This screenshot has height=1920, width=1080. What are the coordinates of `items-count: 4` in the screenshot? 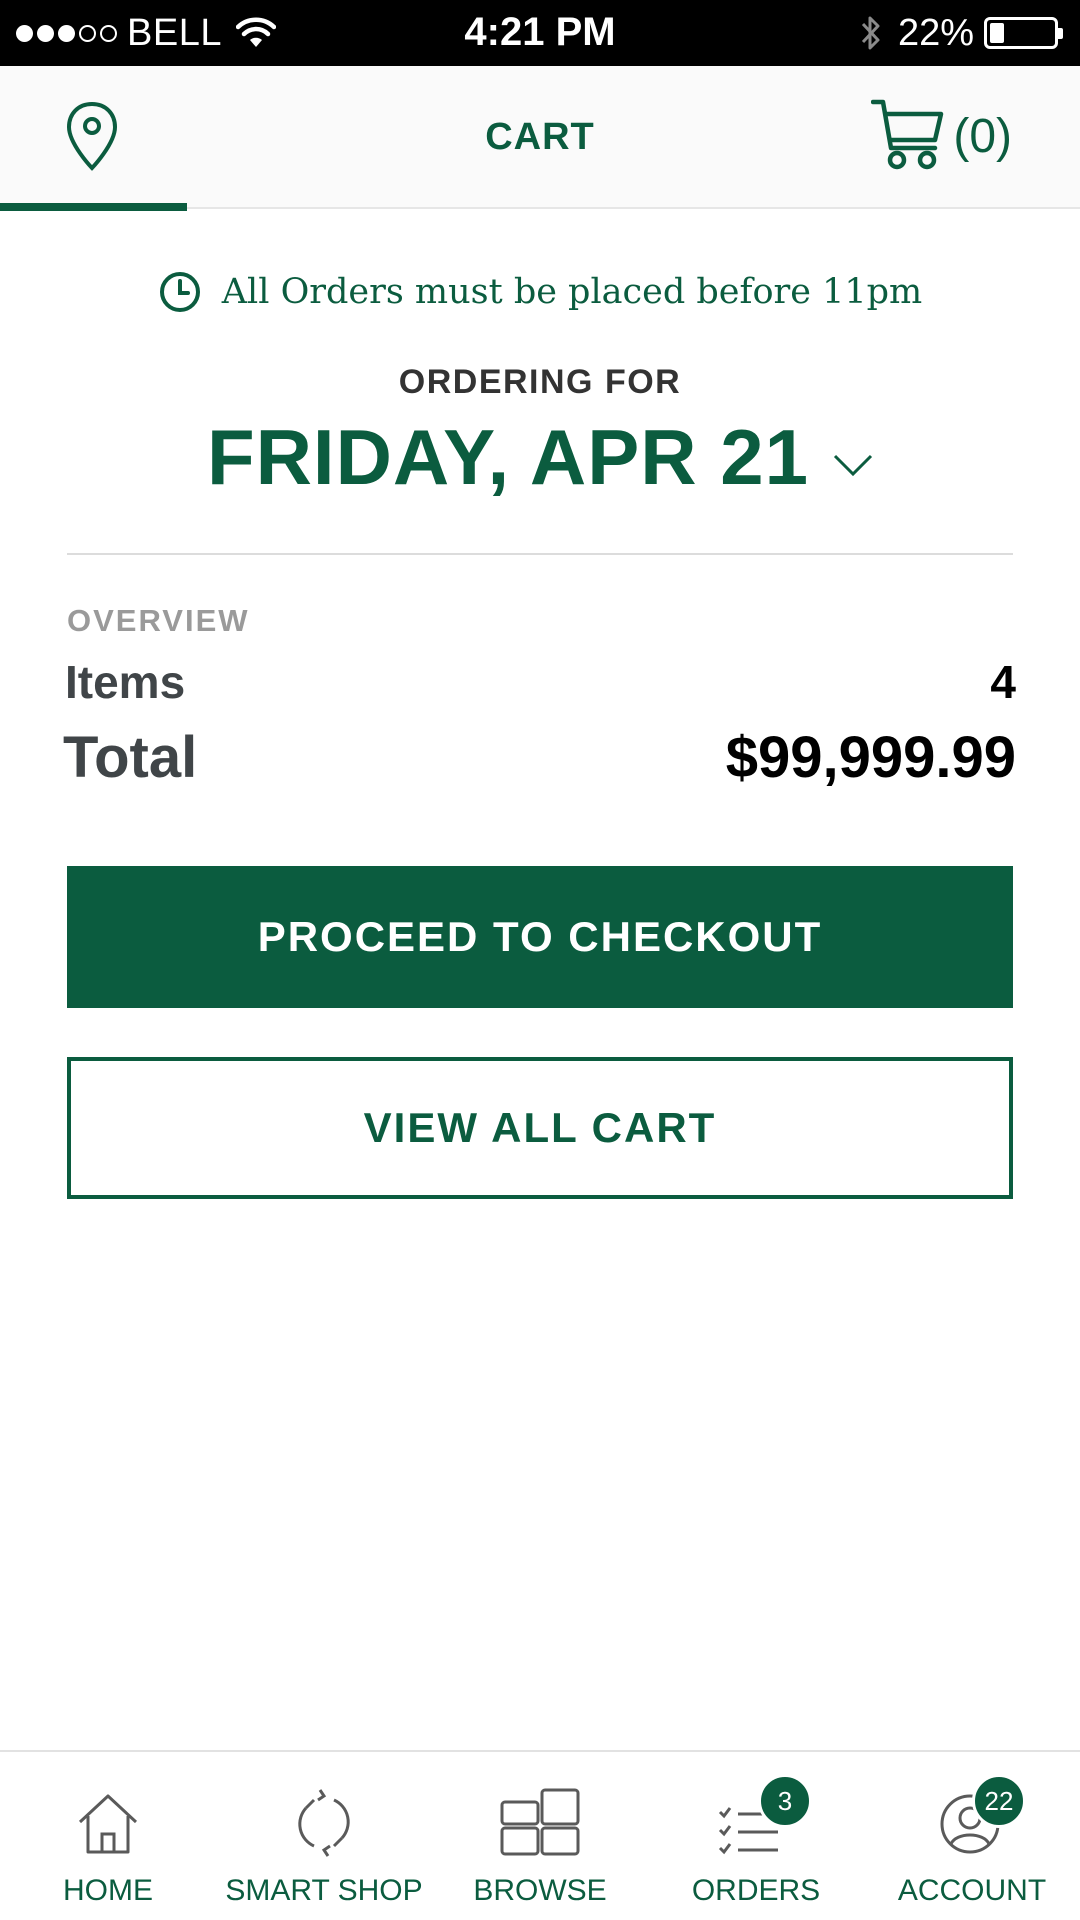 It's located at (1003, 682).